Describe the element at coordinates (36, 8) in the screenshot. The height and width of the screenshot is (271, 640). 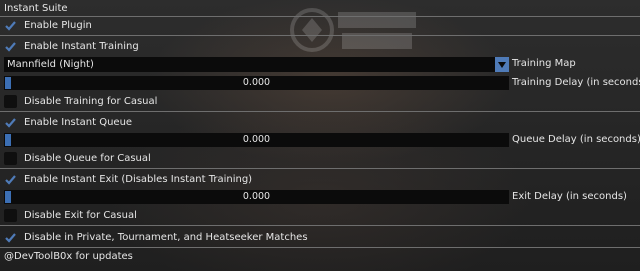
I see `panel-title: Instant Suite` at that location.